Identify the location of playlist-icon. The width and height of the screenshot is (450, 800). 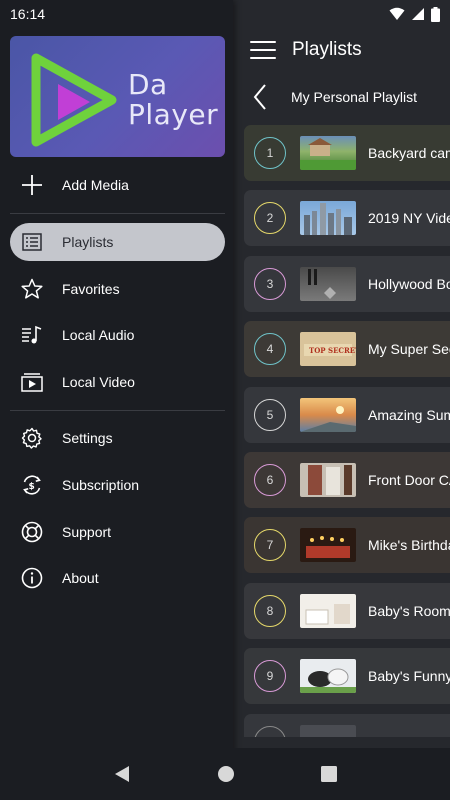
(32, 242).